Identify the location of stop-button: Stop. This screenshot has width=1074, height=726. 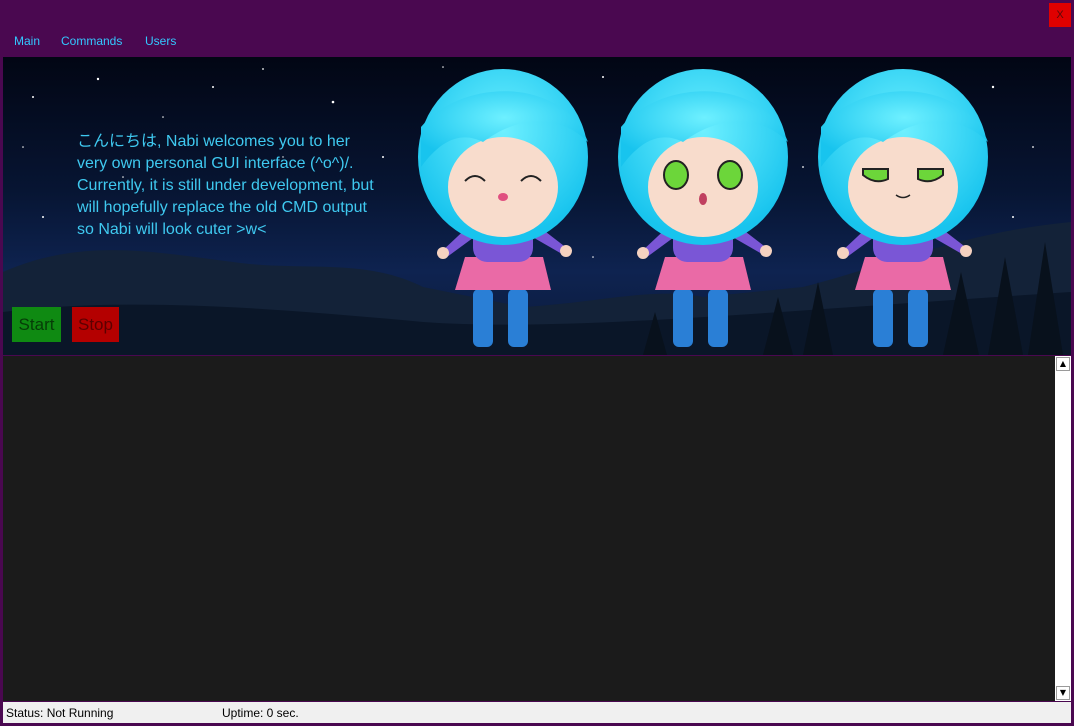
(95, 324).